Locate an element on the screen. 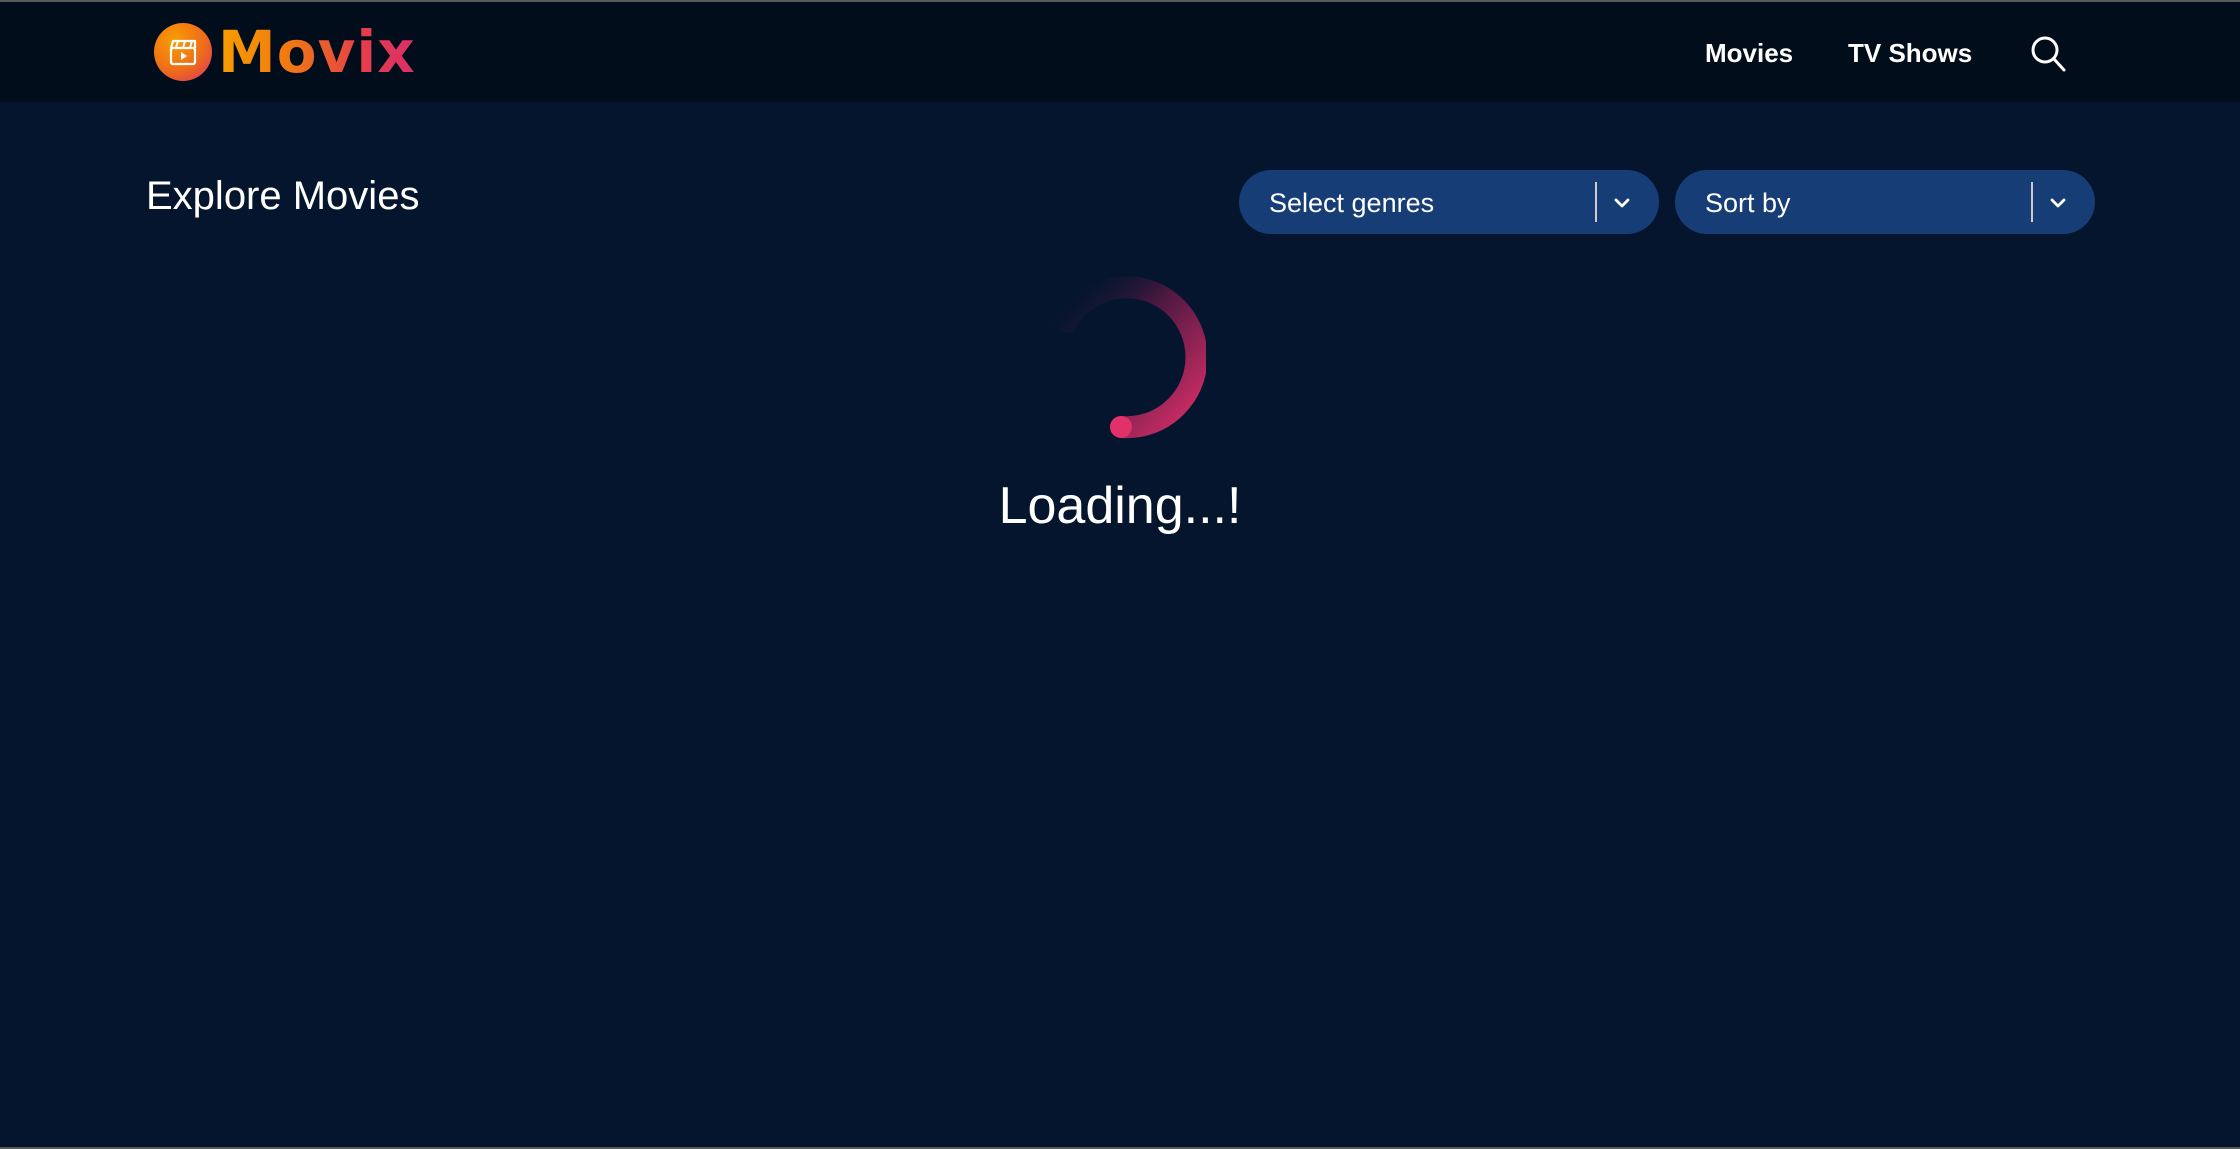  brand-logo: Movix is located at coordinates (285, 52).